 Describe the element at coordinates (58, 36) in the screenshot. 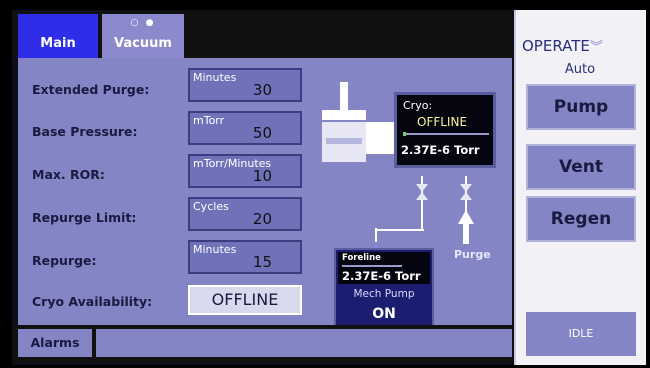

I see `tab-main: Main` at that location.